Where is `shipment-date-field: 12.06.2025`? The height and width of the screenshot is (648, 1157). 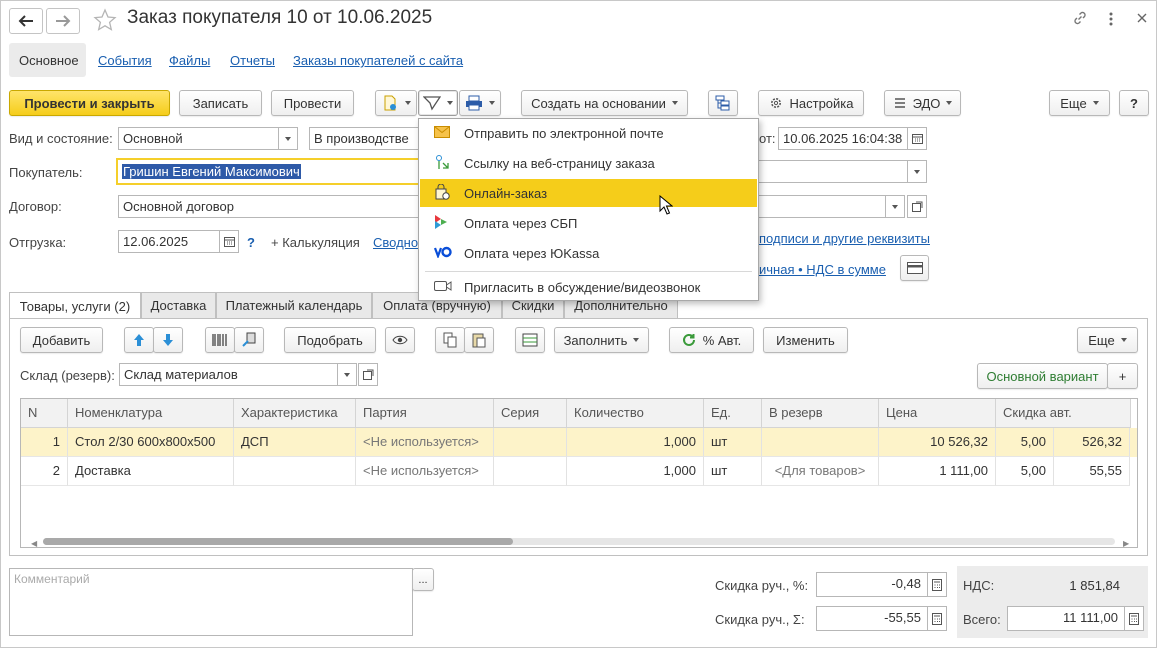 shipment-date-field: 12.06.2025 is located at coordinates (169, 241).